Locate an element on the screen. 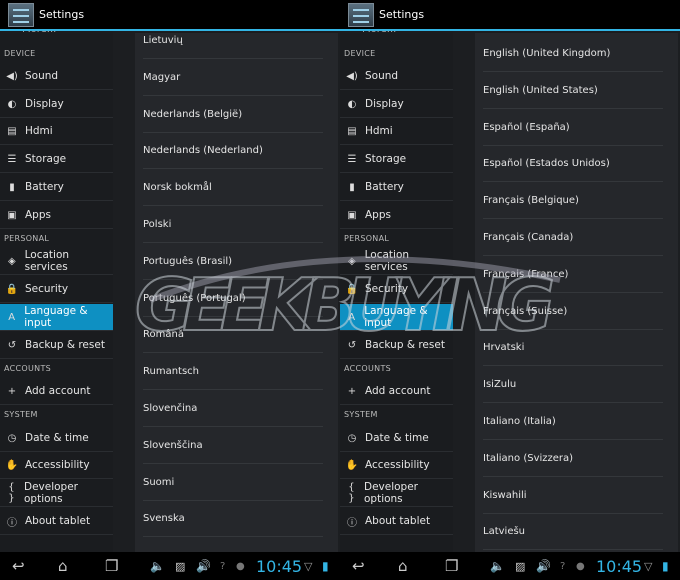  language-item: Français (Canada) is located at coordinates (573, 238).